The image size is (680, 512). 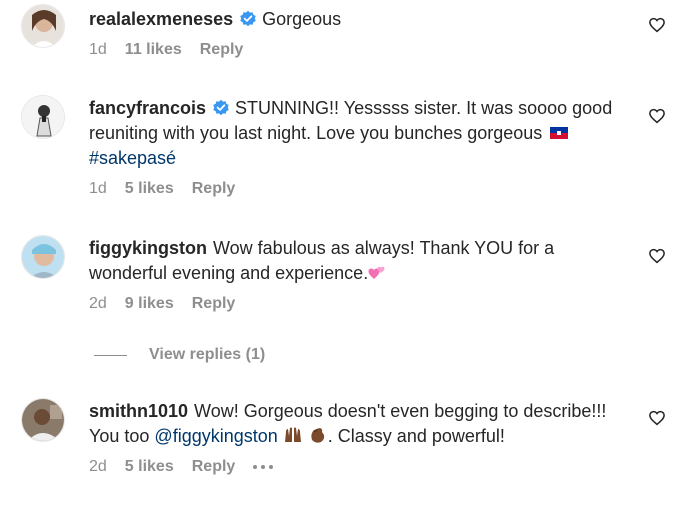 I want to click on comment-meta: 1d 11 likes Reply, so click(x=359, y=50).